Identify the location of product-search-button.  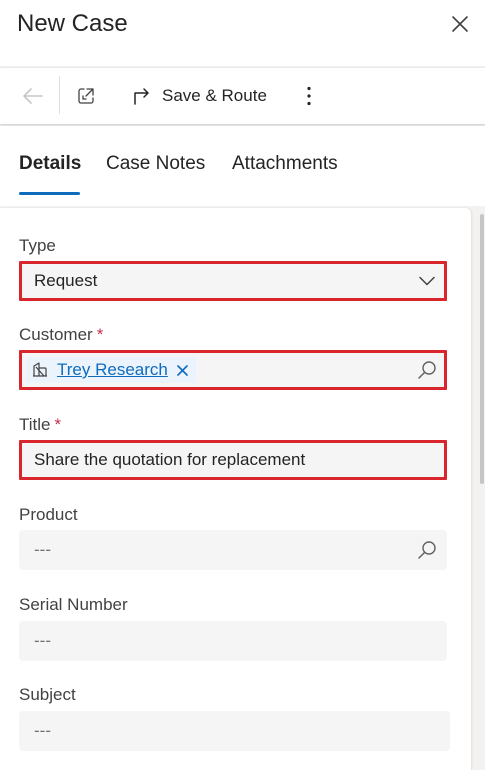
(427, 550).